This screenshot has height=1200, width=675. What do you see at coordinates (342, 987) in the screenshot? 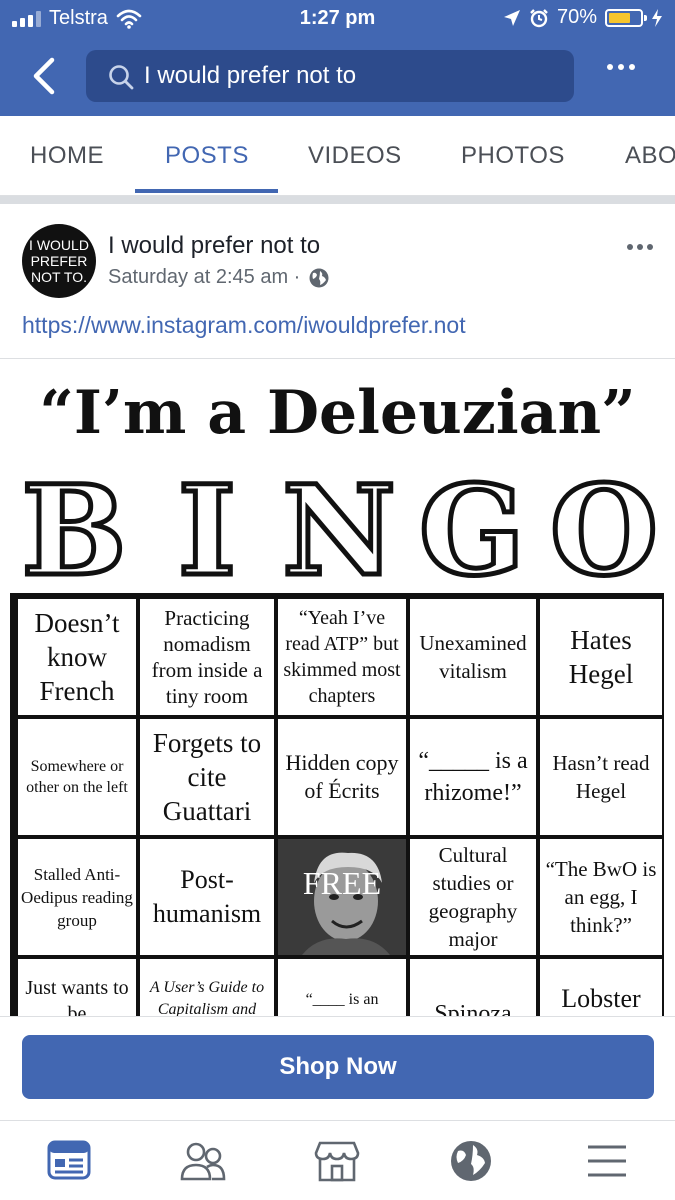
I see `bingo-cell: “____ is an` at bounding box center [342, 987].